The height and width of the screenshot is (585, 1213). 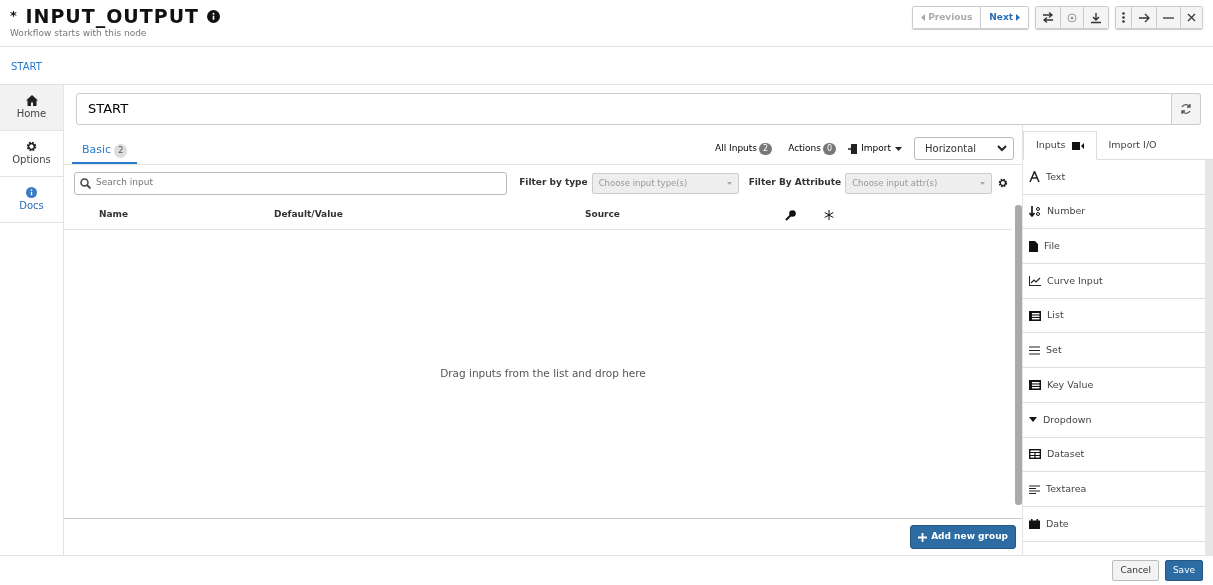 I want to click on dots-icon, so click(x=1123, y=17).